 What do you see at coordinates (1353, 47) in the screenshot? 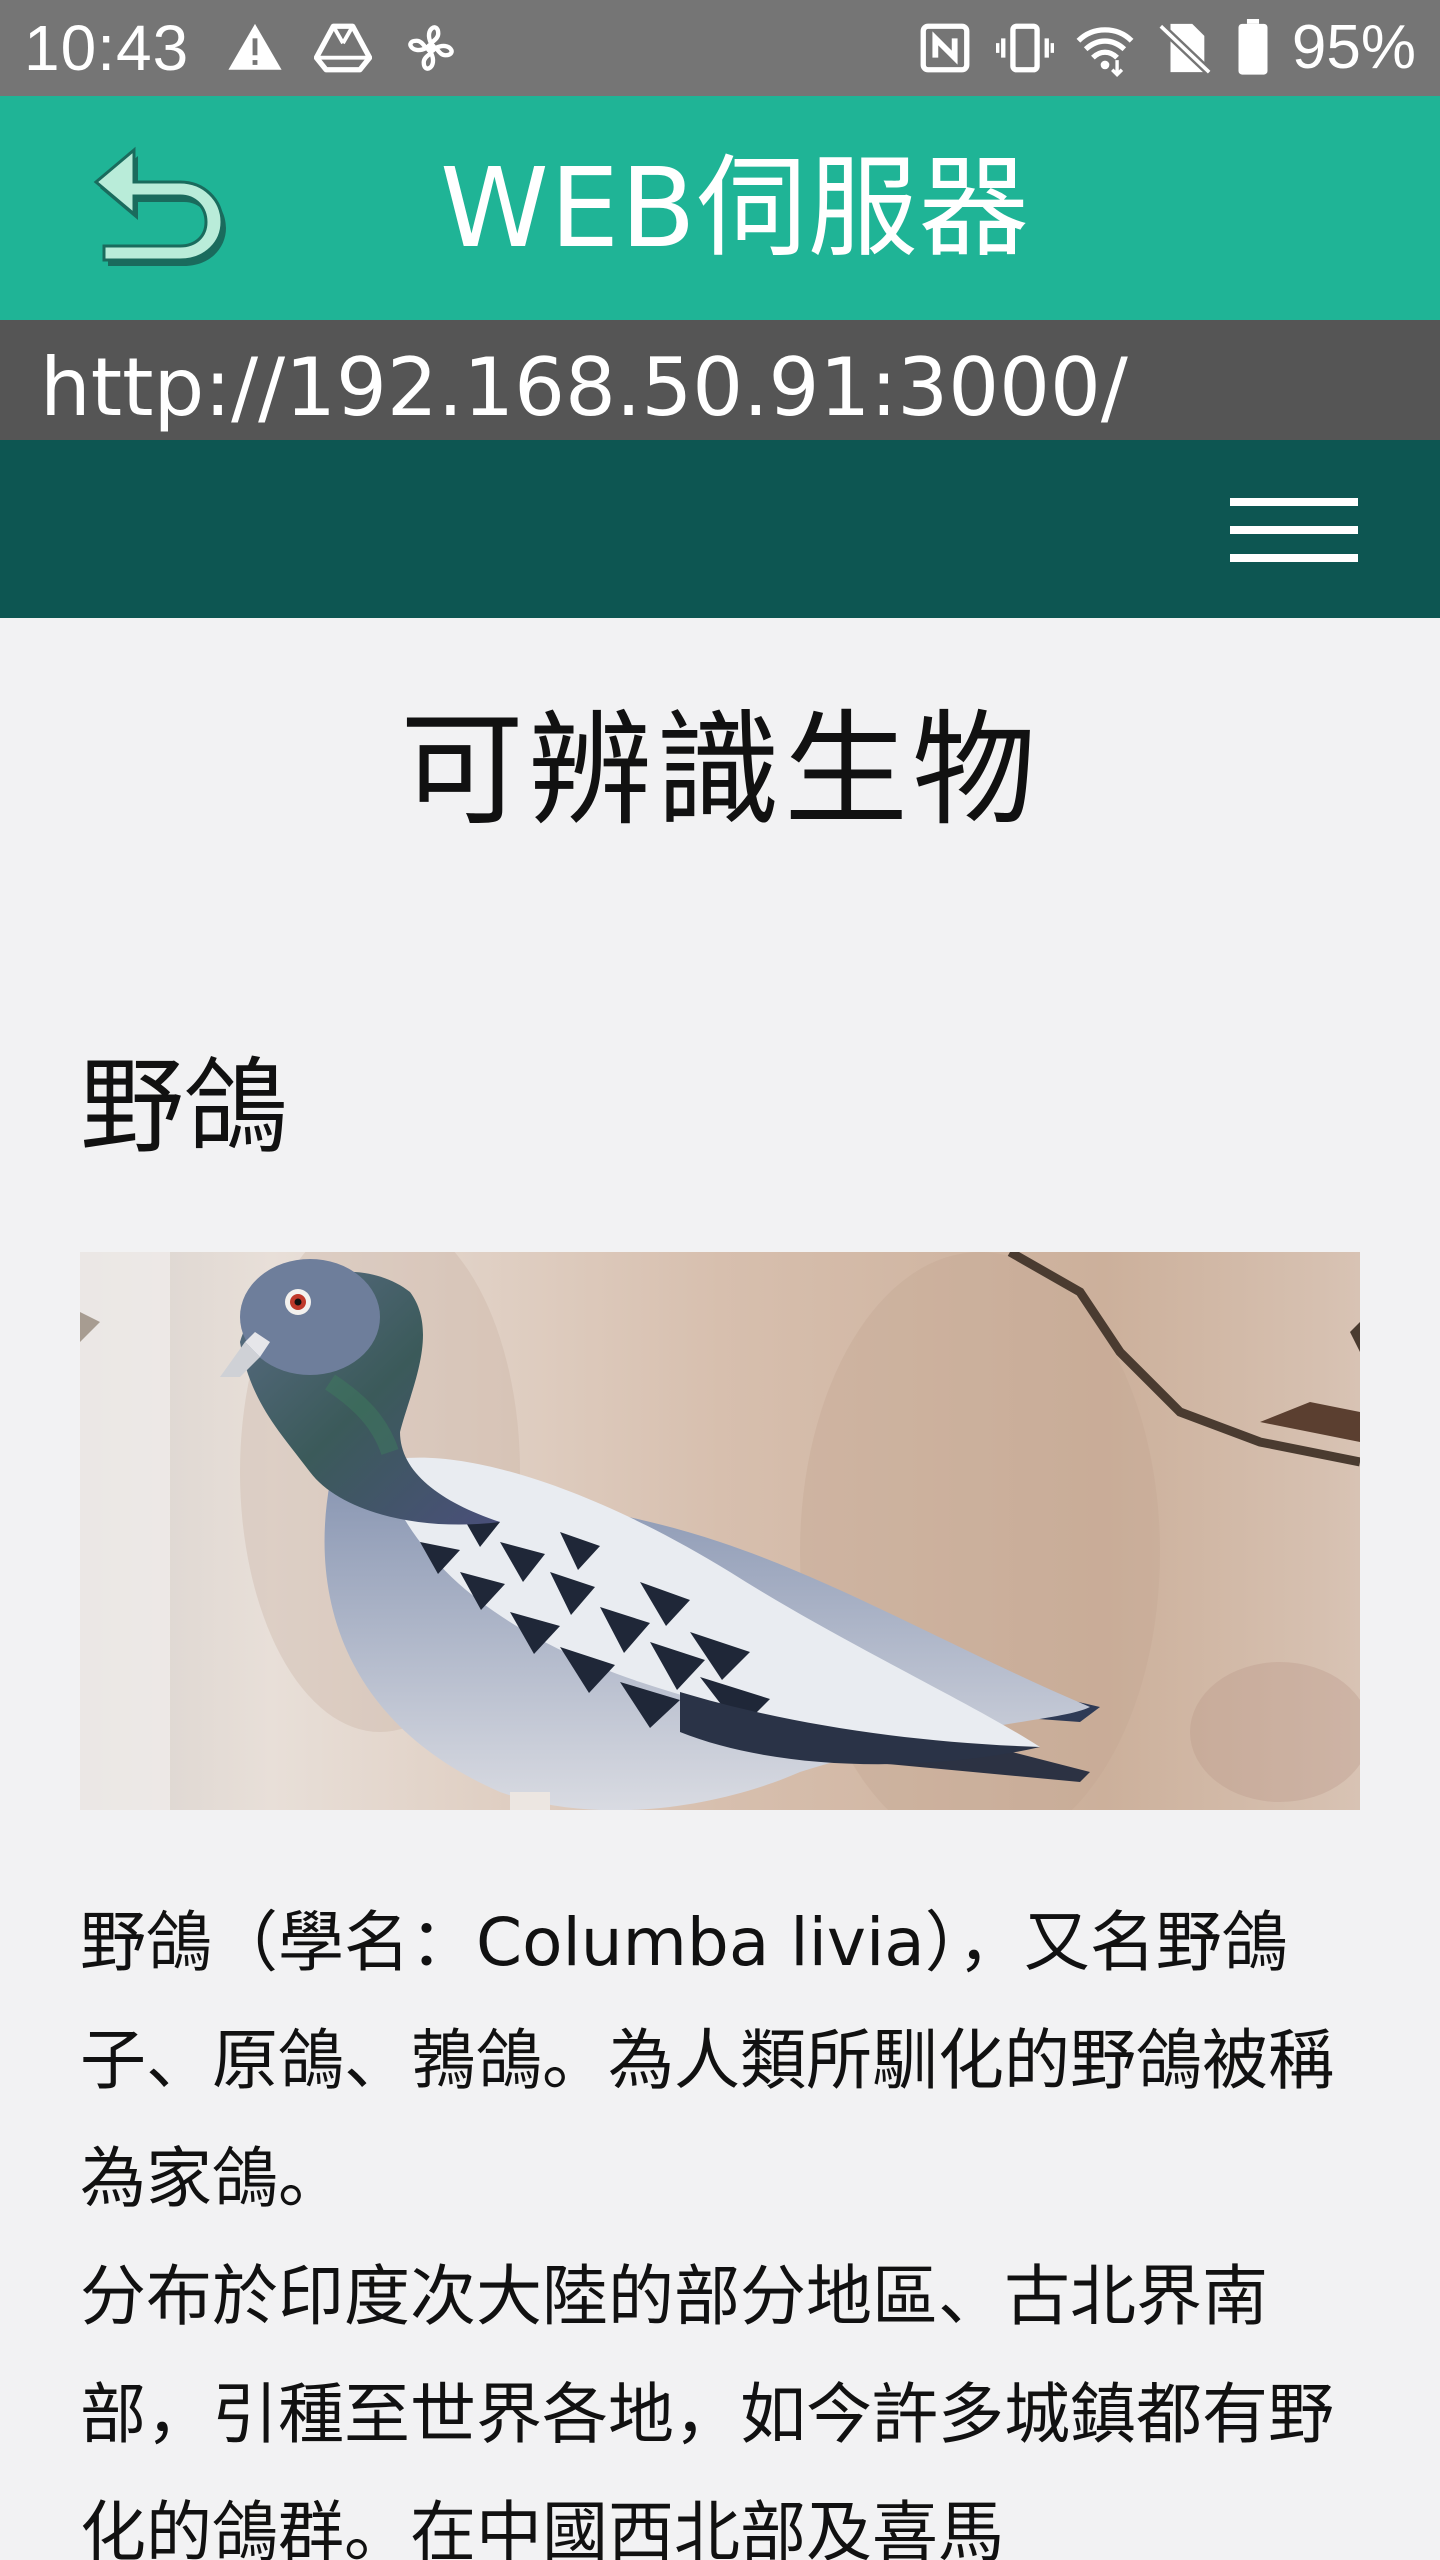
I see `battery-percentage: 95%` at bounding box center [1353, 47].